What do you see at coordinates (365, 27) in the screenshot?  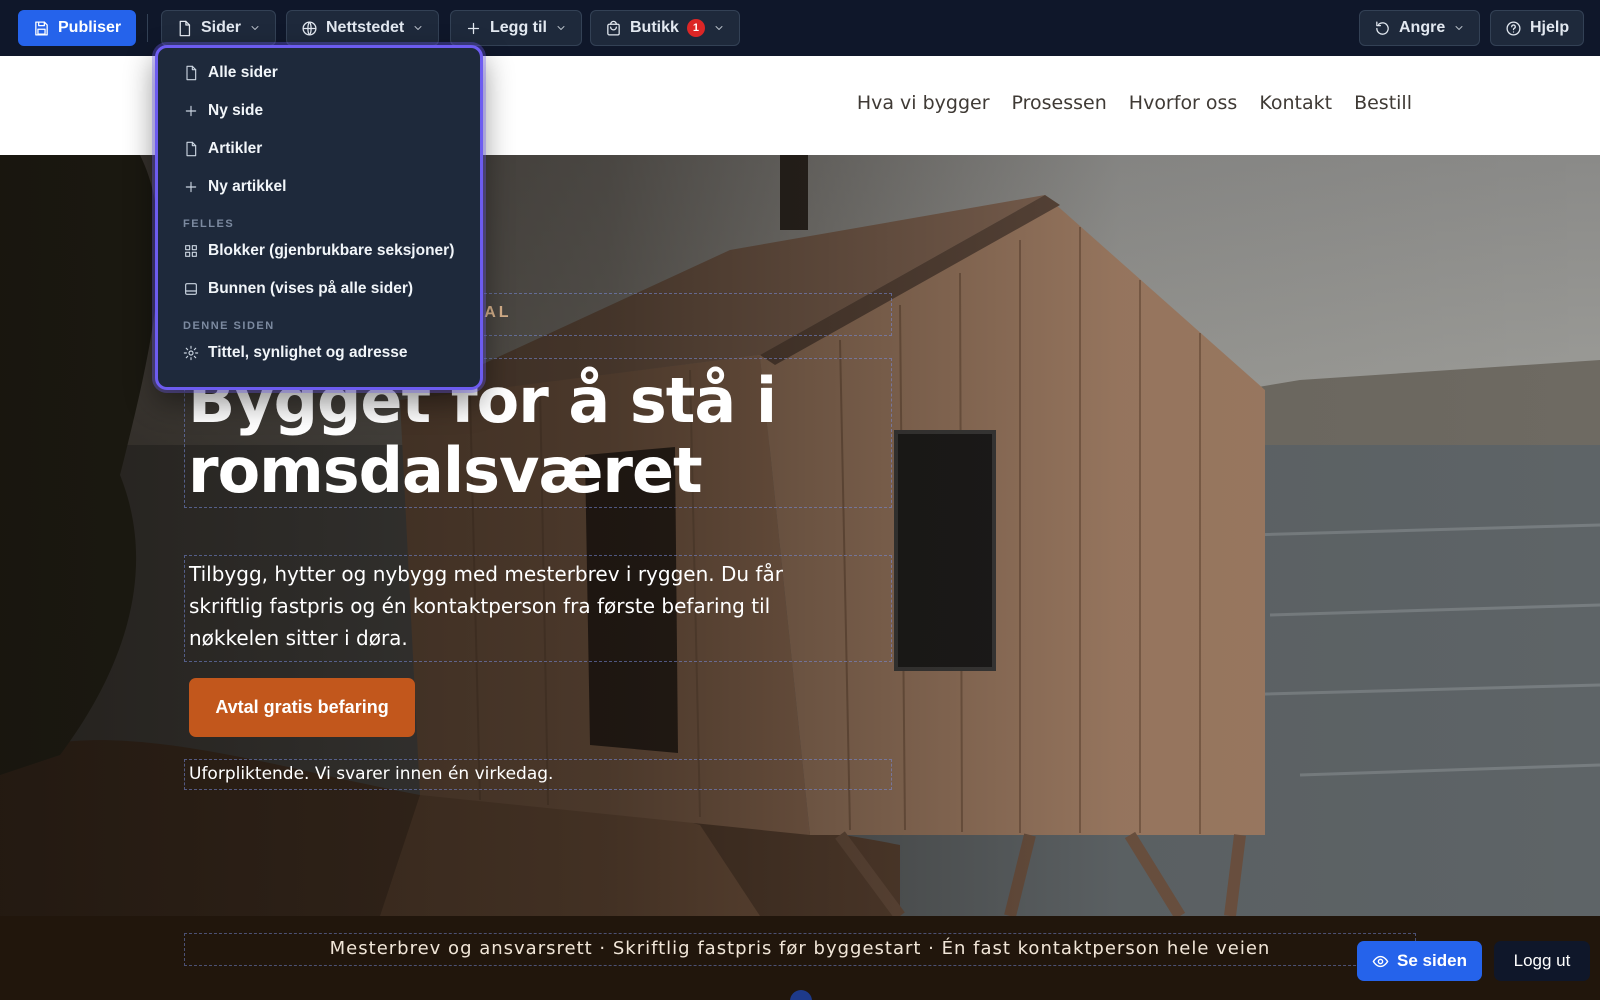 I see `website-label: Nettstedet` at bounding box center [365, 27].